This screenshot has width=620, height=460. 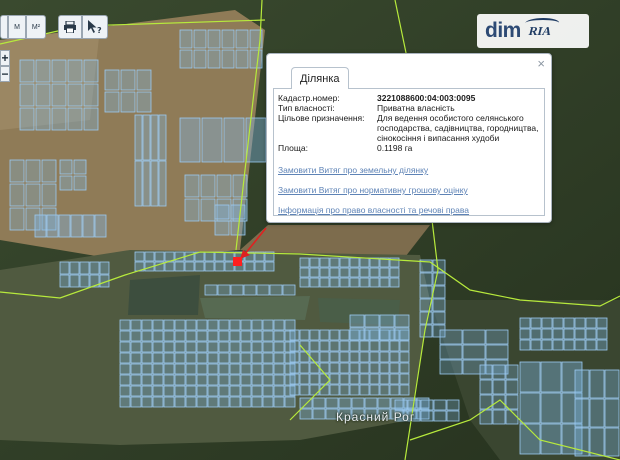 What do you see at coordinates (36, 27) in the screenshot?
I see `measure-area-button: M²` at bounding box center [36, 27].